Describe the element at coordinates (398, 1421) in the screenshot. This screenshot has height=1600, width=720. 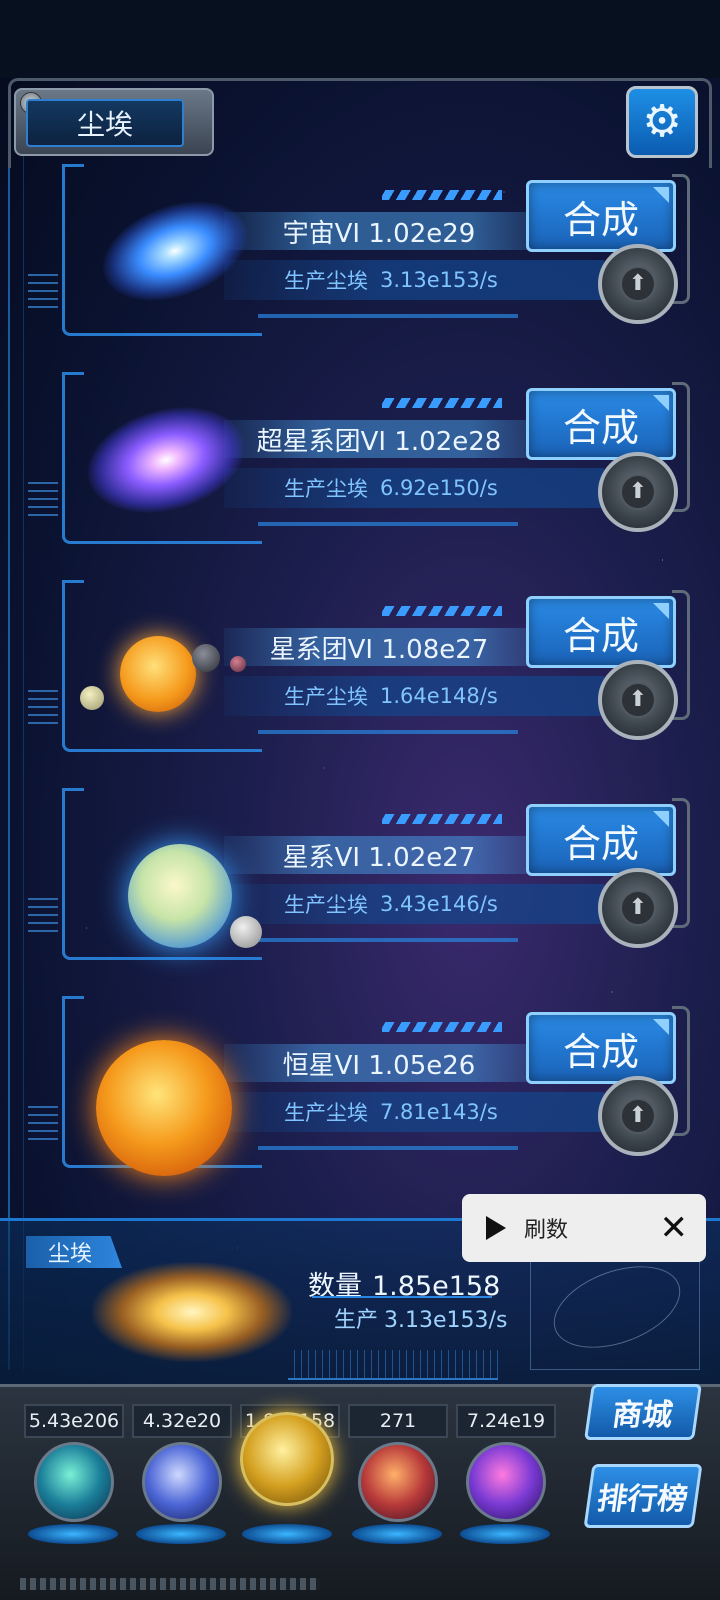
I see `resource-counter: 271` at that location.